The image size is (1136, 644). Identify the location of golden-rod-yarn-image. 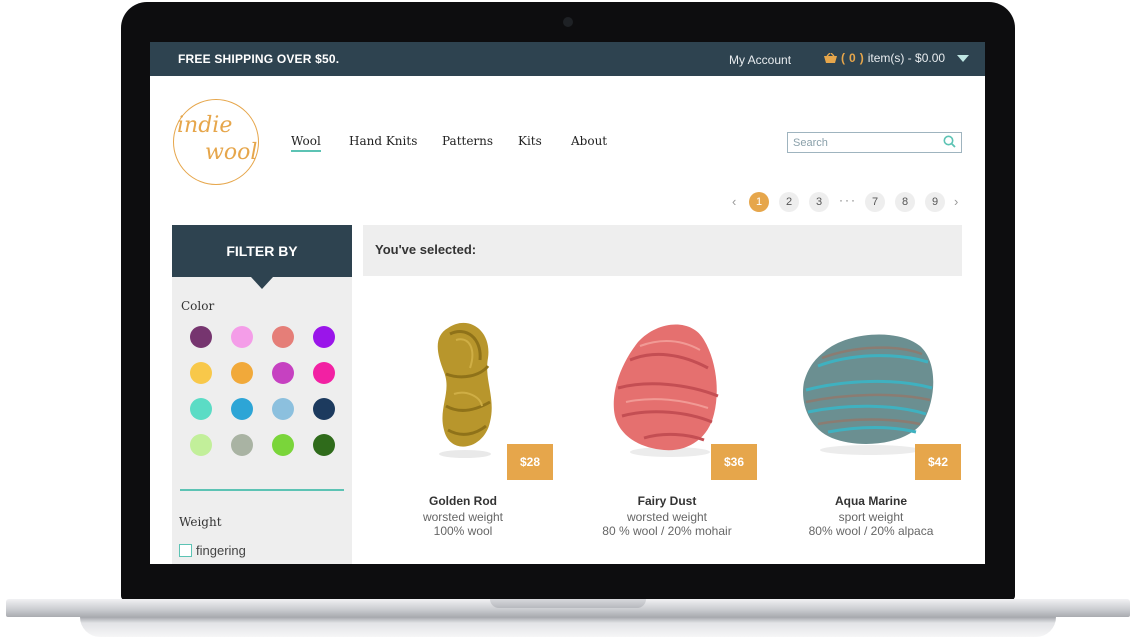
(463, 385).